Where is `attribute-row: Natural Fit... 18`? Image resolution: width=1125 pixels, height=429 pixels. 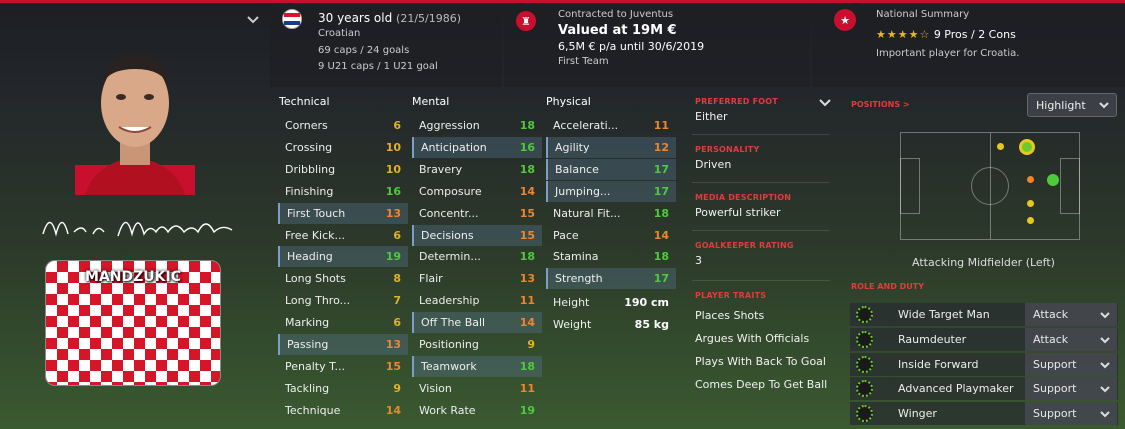
attribute-row: Natural Fit... 18 is located at coordinates (611, 213).